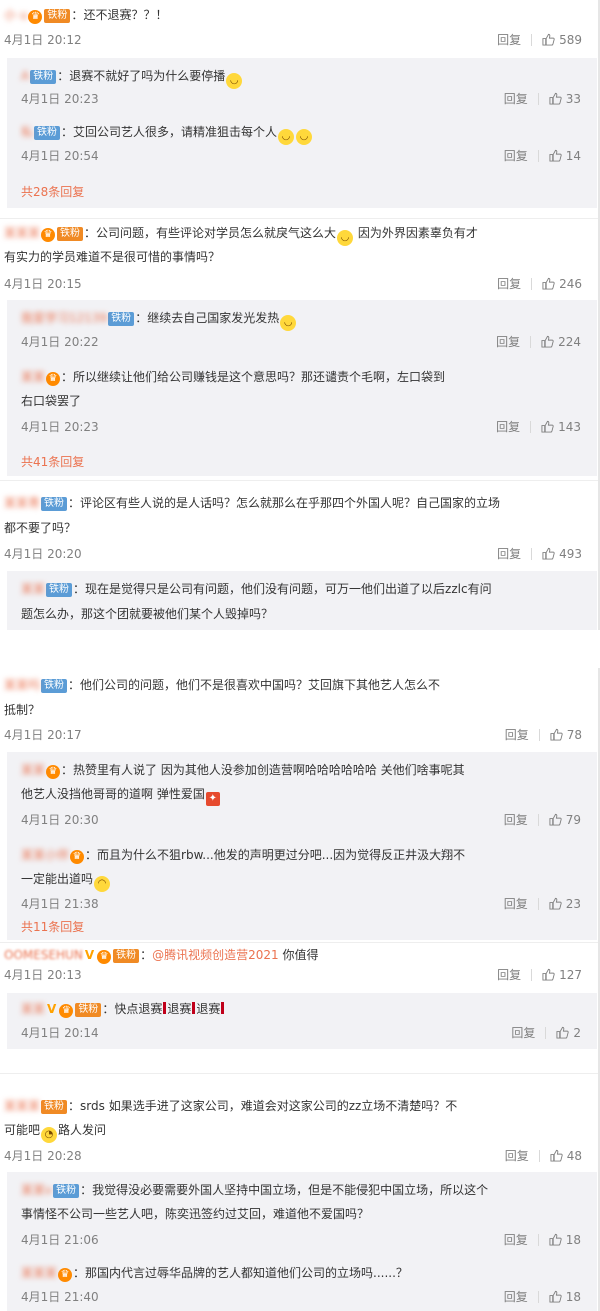 This screenshot has height=1311, width=600. I want to click on reply-meta: 4月1日 20:54 回复 14, so click(301, 156).